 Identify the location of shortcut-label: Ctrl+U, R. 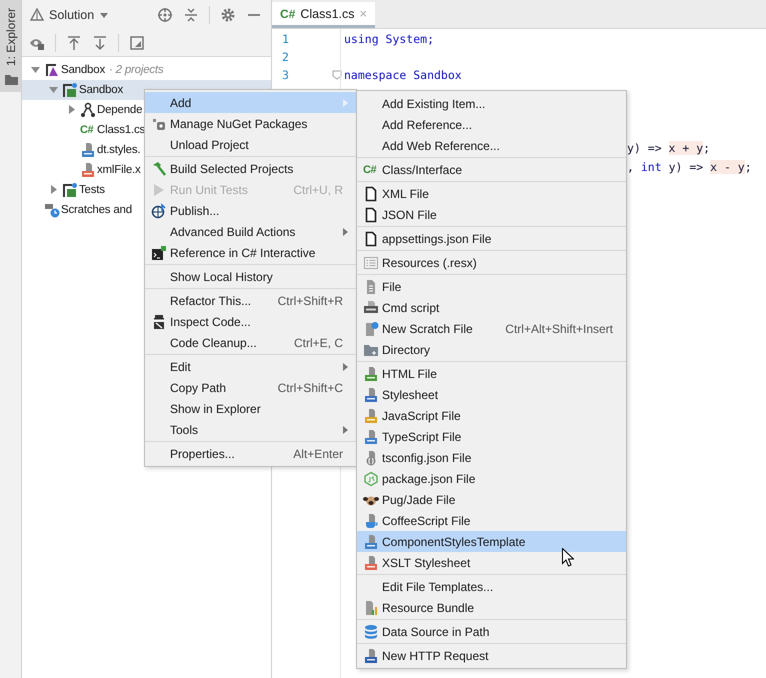
(318, 189).